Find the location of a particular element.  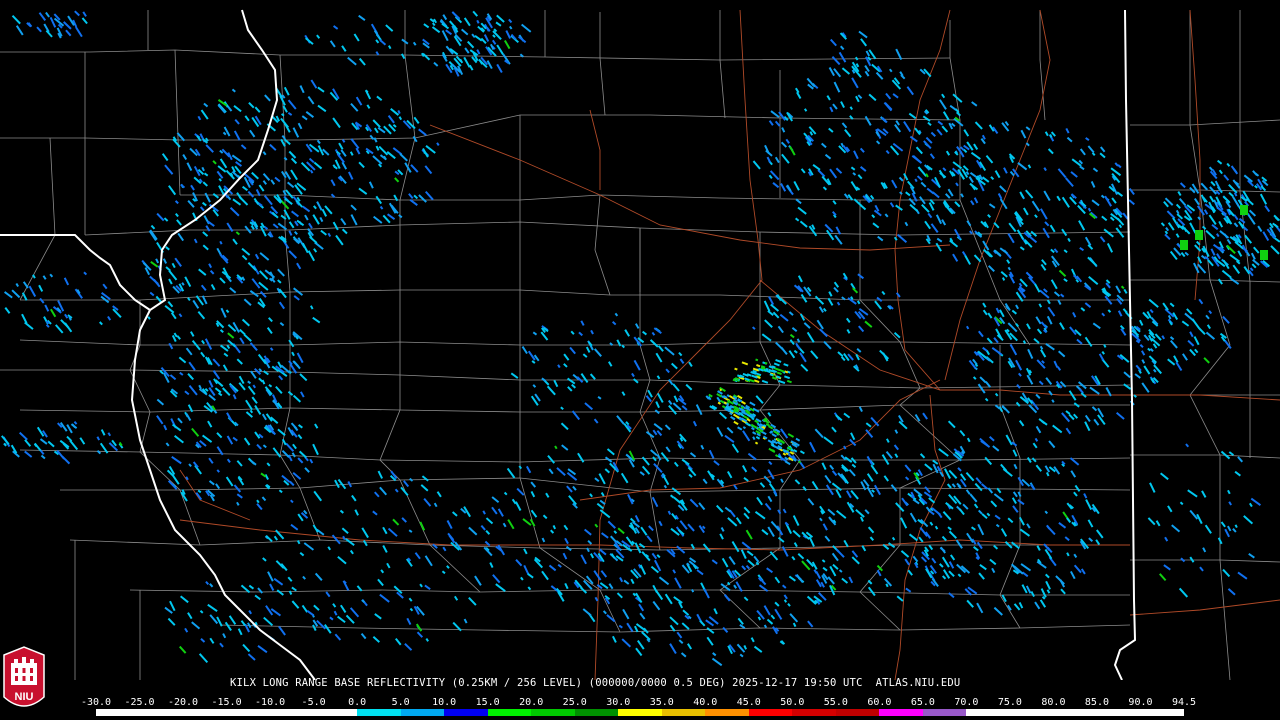

legend-tick: 5.0 is located at coordinates (400, 702).